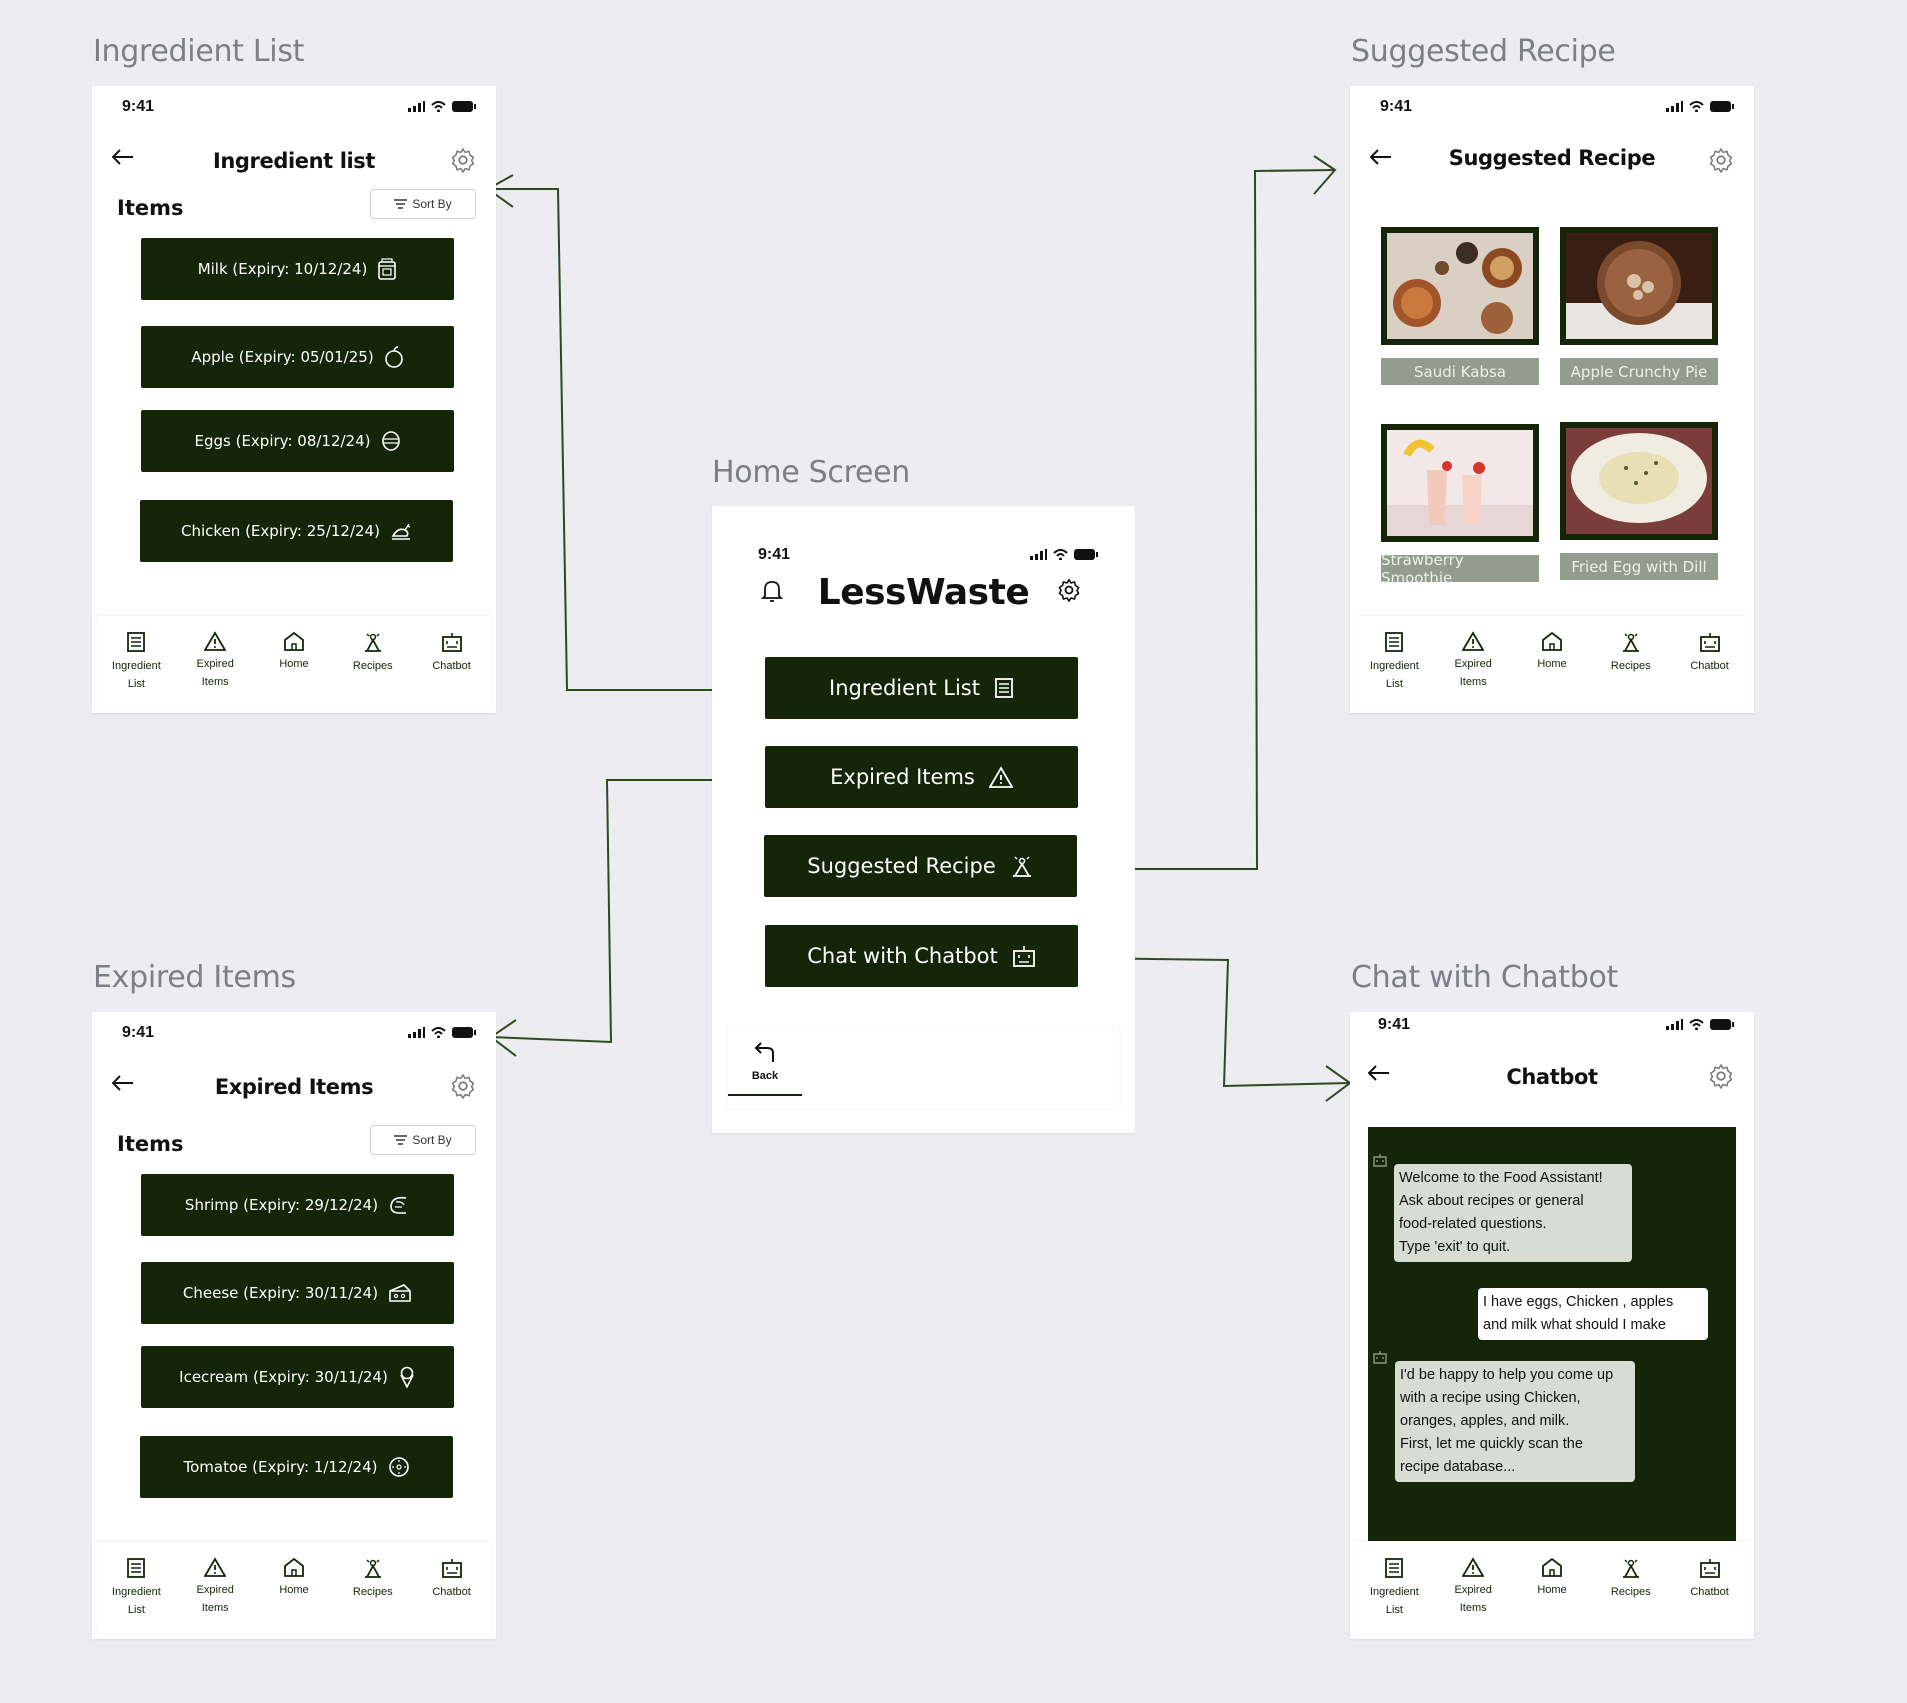  What do you see at coordinates (1380, 1357) in the screenshot?
I see `bot-avatar-icon` at bounding box center [1380, 1357].